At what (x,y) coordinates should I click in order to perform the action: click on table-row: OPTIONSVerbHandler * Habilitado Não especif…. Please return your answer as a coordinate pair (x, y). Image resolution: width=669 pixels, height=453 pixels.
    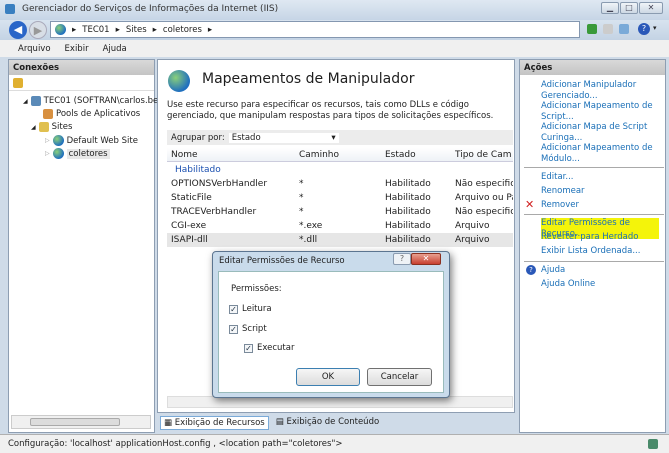
    Looking at the image, I should click on (340, 184).